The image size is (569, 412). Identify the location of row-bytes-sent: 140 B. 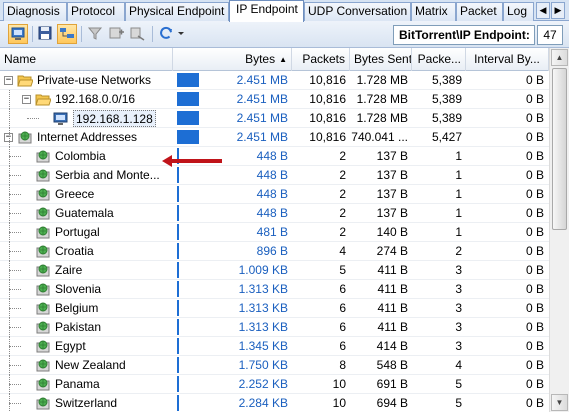
(392, 232).